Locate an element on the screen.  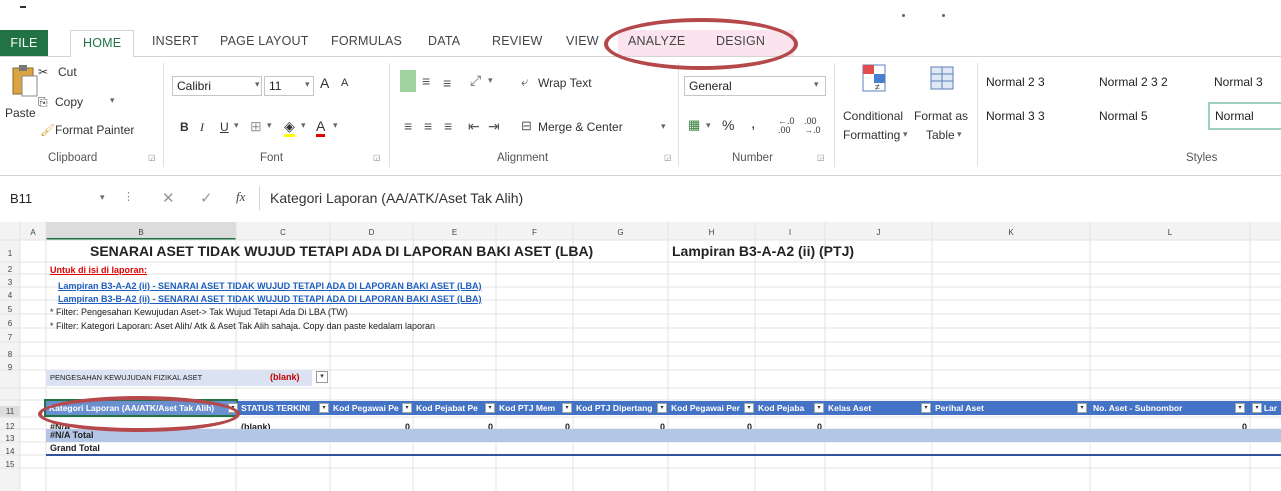
merge-center-icon: ⊟ is located at coordinates (526, 126).